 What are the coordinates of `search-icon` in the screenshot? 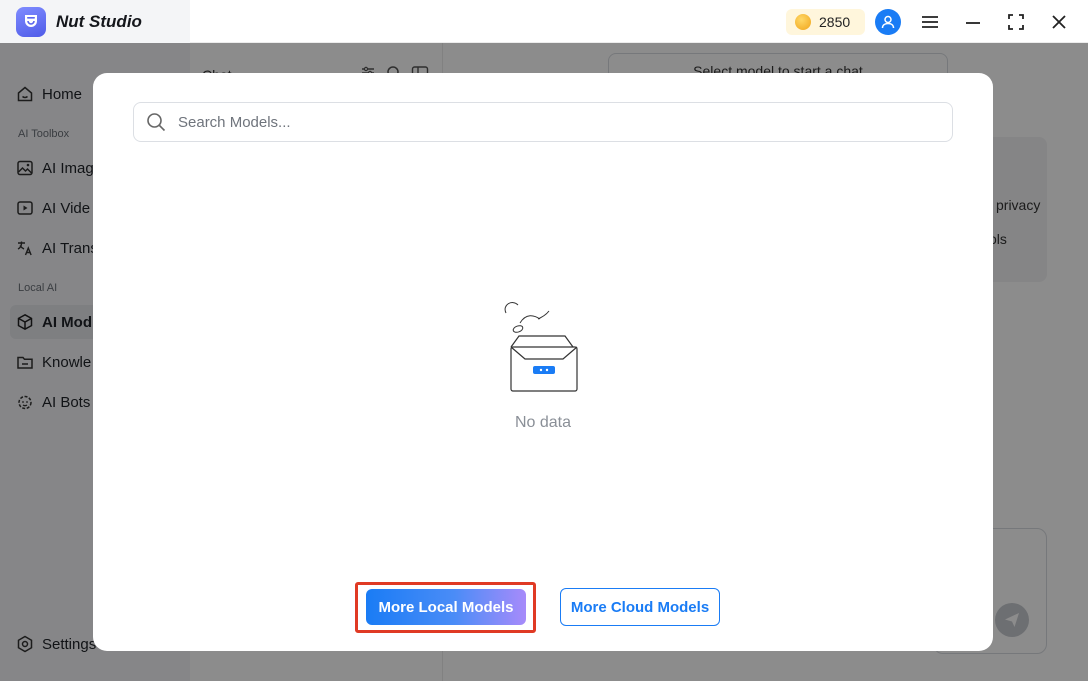 It's located at (156, 122).